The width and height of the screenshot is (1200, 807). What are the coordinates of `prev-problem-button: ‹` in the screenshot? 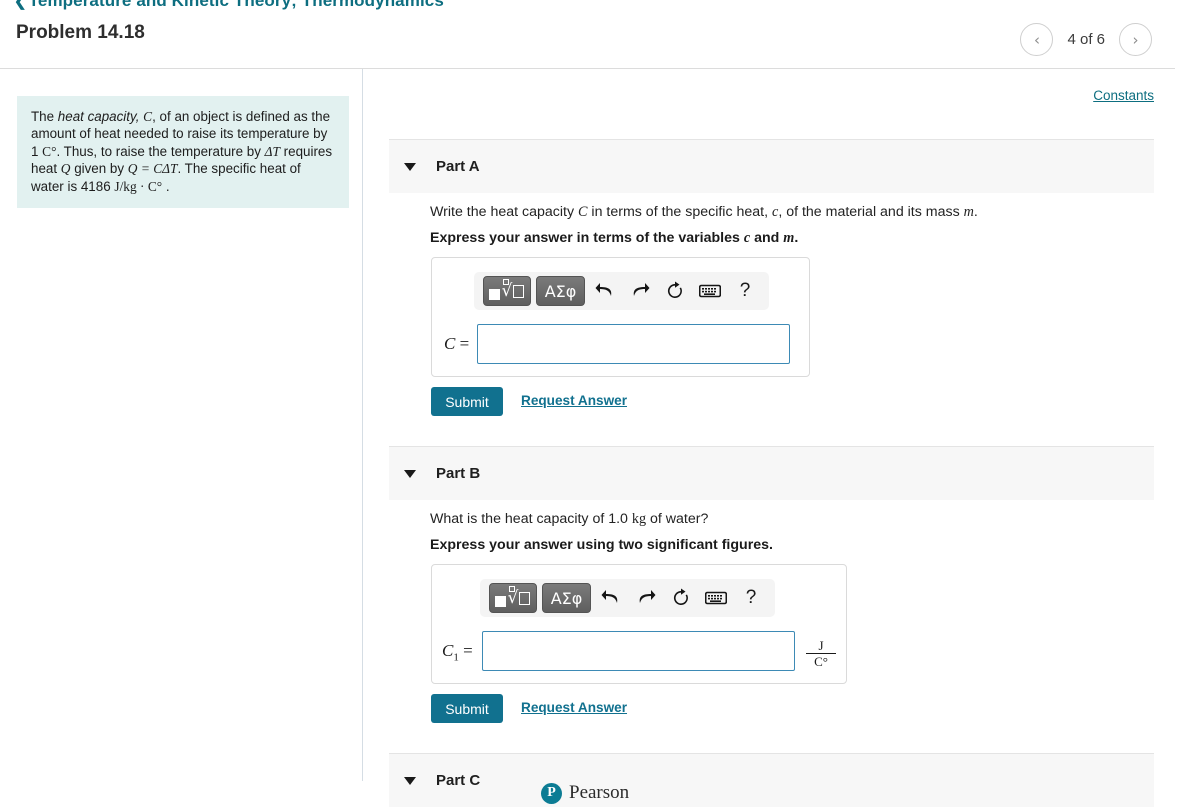 It's located at (1037, 39).